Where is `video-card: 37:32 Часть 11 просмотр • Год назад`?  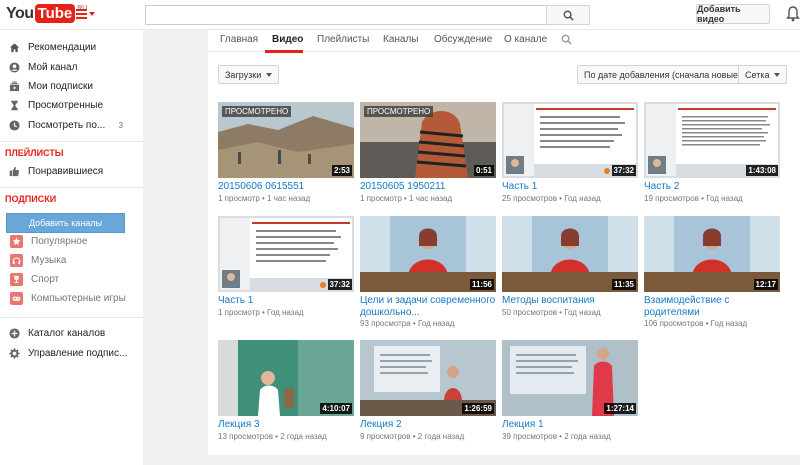
video-card: 37:32 Часть 11 просмотр • Год назад is located at coordinates (286, 272).